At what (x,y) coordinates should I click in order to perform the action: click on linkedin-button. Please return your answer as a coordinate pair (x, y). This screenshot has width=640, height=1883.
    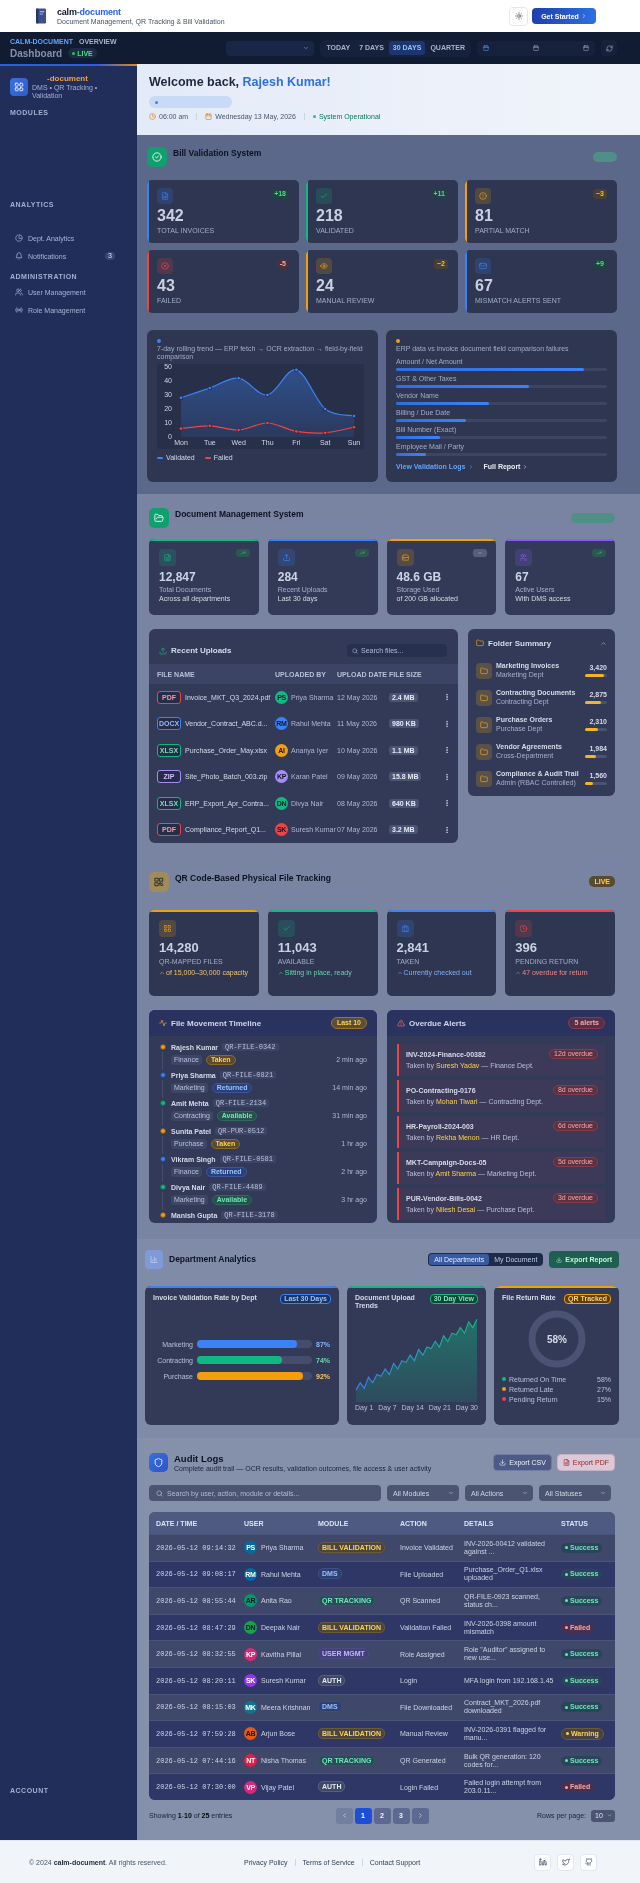
    Looking at the image, I should click on (542, 1862).